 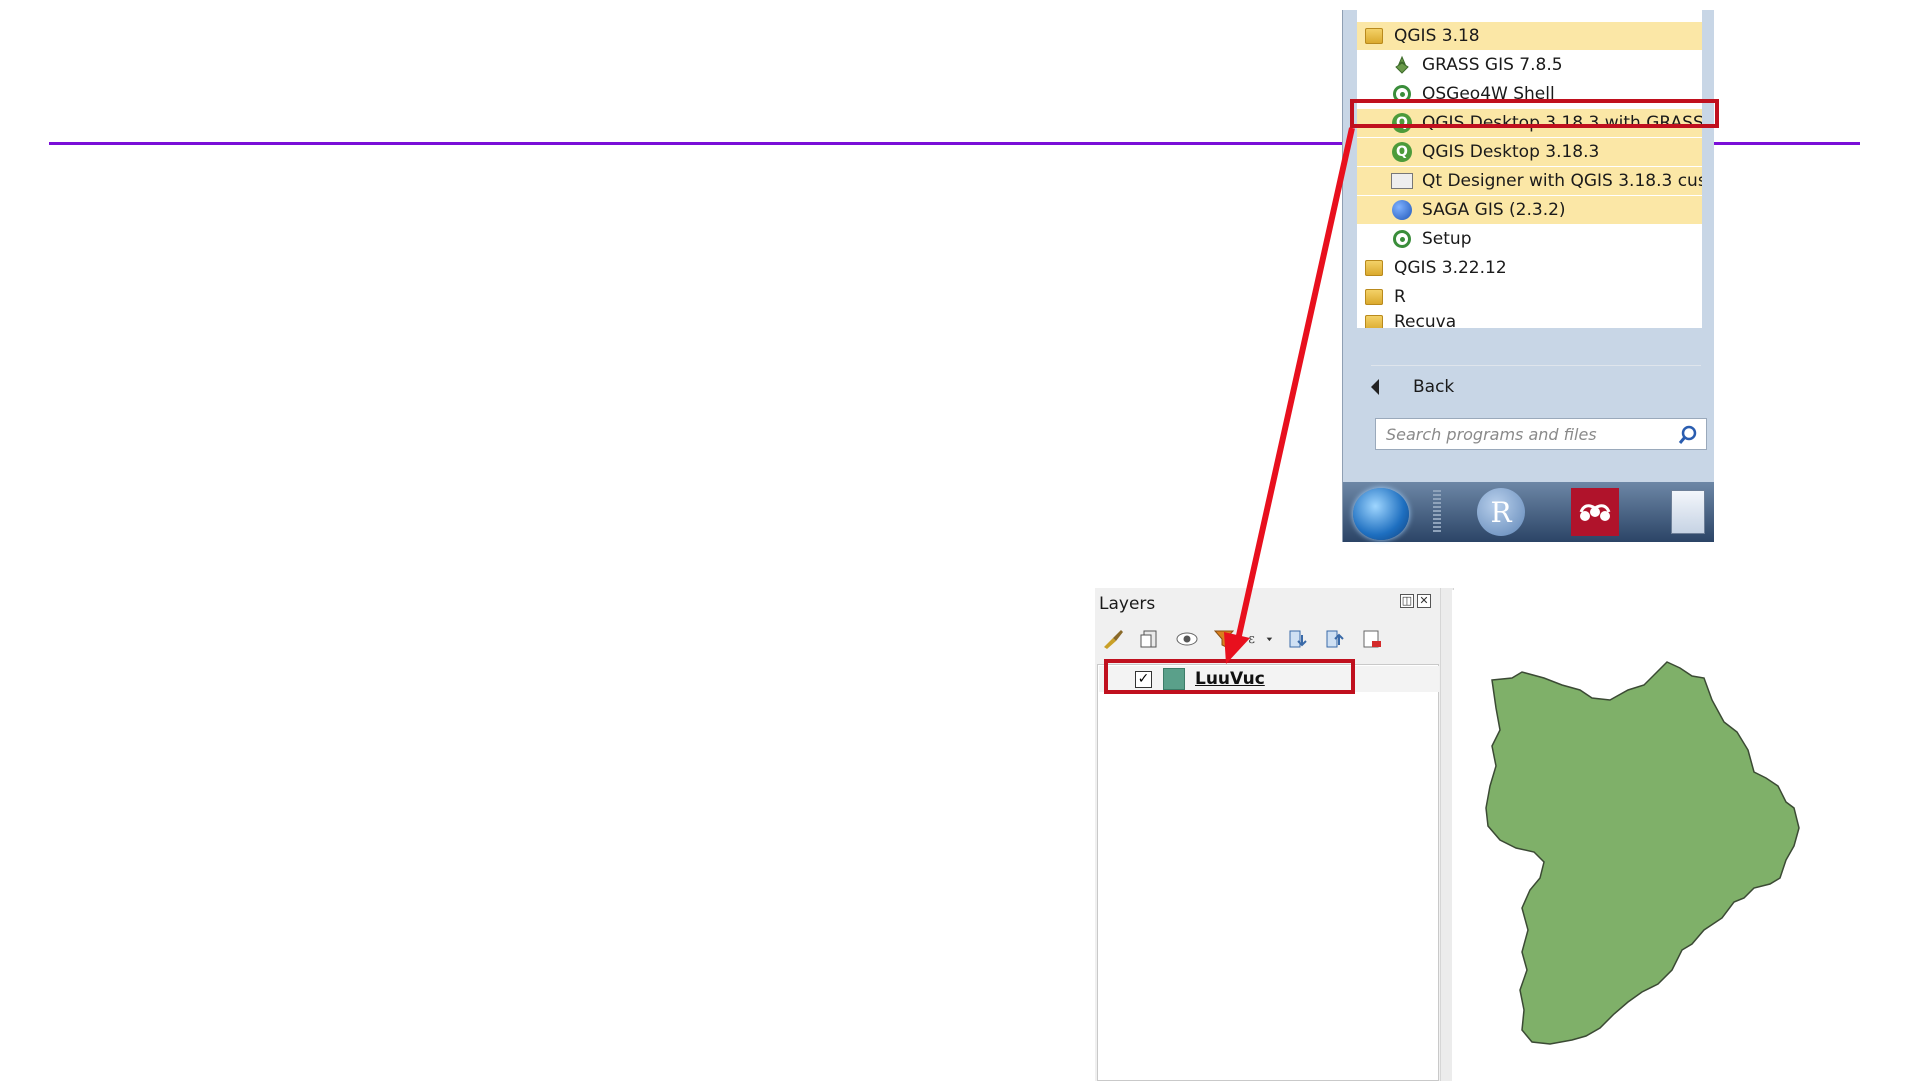 I want to click on taskbar-grip, so click(x=1437, y=512).